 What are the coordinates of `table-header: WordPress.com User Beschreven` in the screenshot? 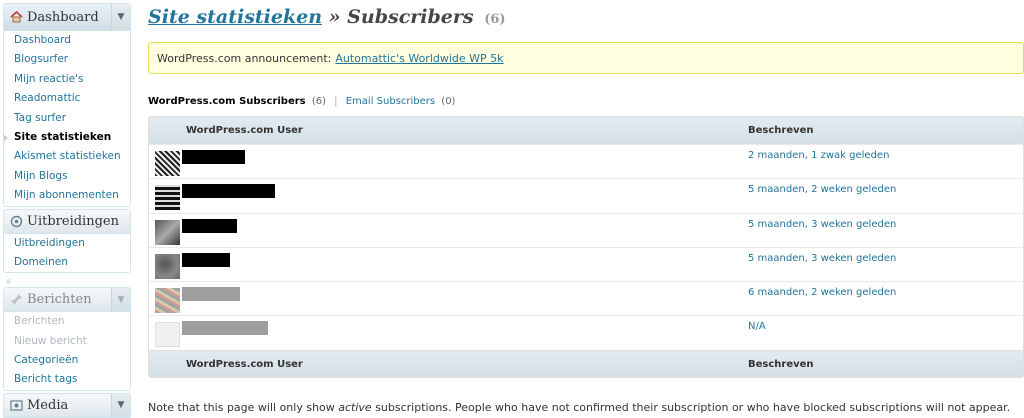 It's located at (586, 130).